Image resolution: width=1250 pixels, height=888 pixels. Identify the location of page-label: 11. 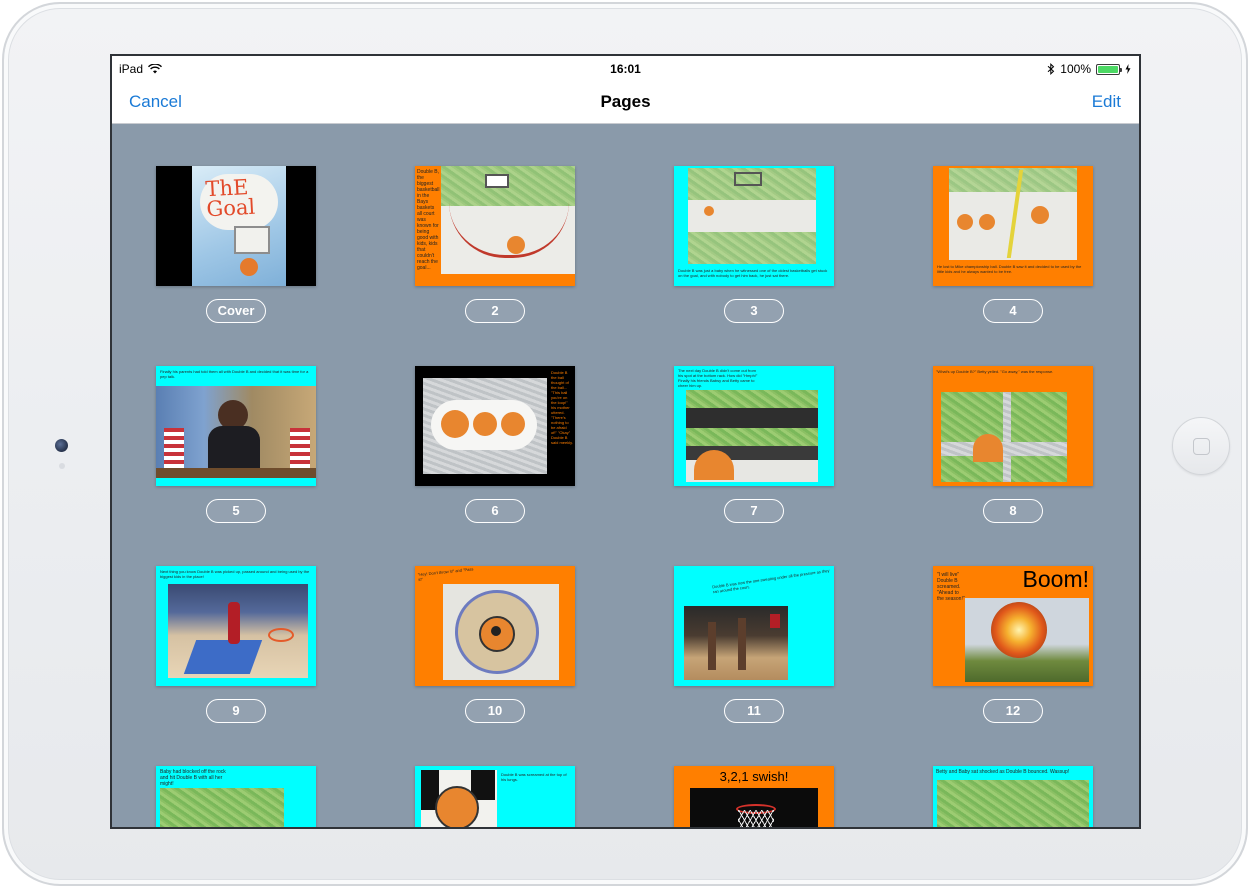
(754, 711).